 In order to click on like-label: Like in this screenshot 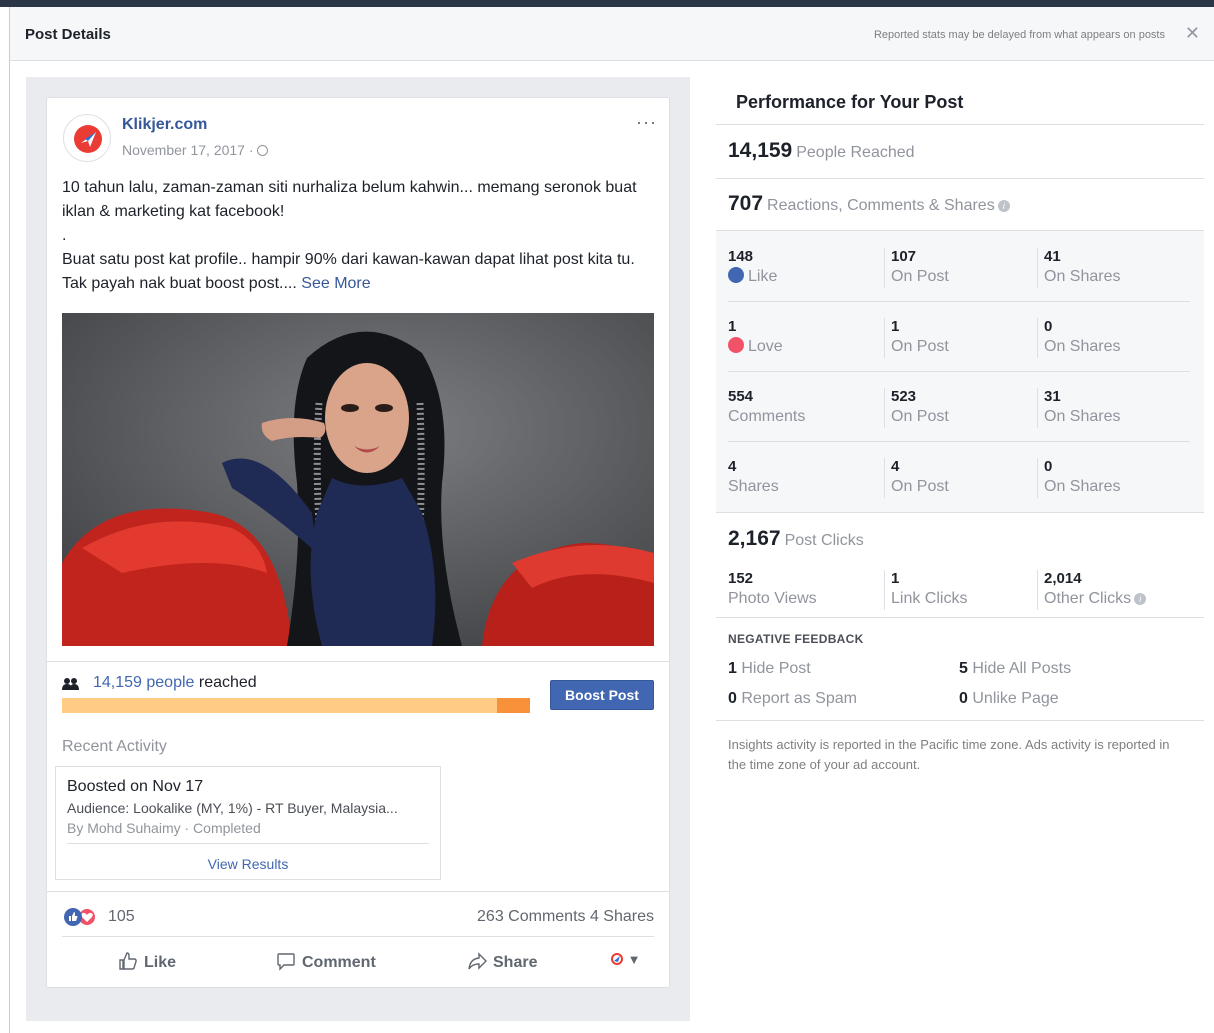, I will do `click(160, 962)`.